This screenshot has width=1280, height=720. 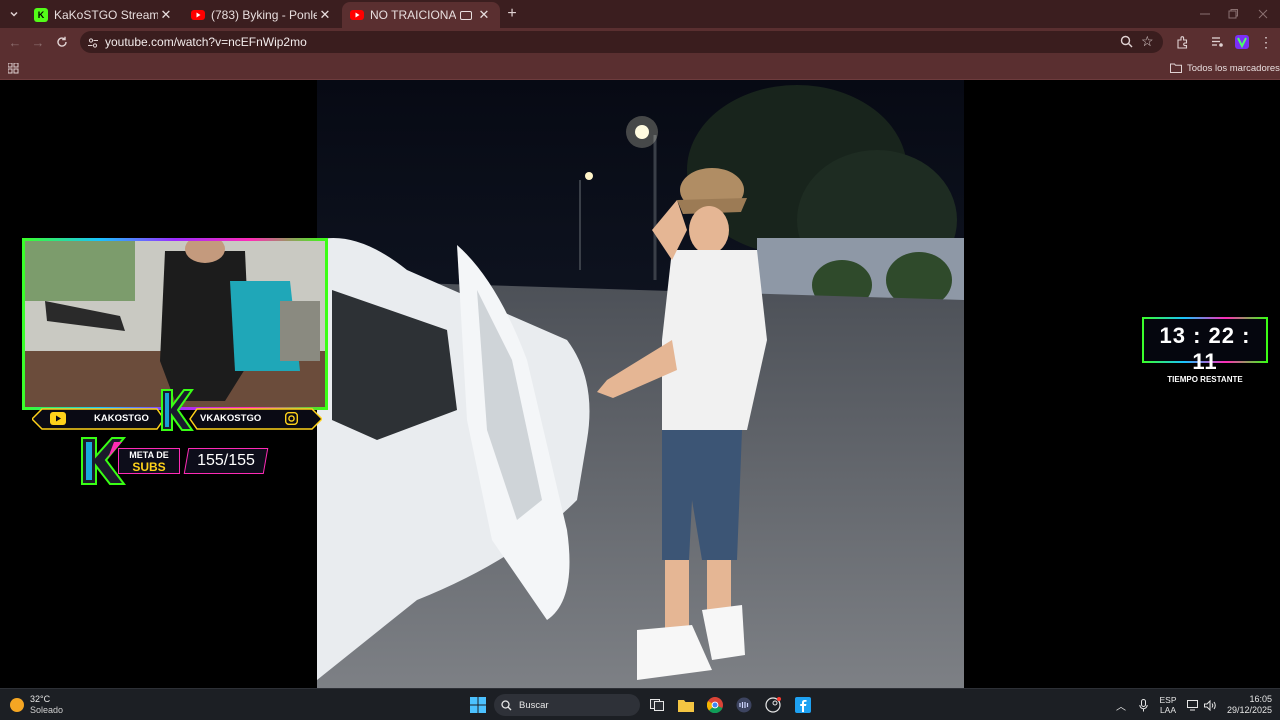 What do you see at coordinates (1121, 705) in the screenshot?
I see `show-hidden-icons-chevron-icon: ︿` at bounding box center [1121, 705].